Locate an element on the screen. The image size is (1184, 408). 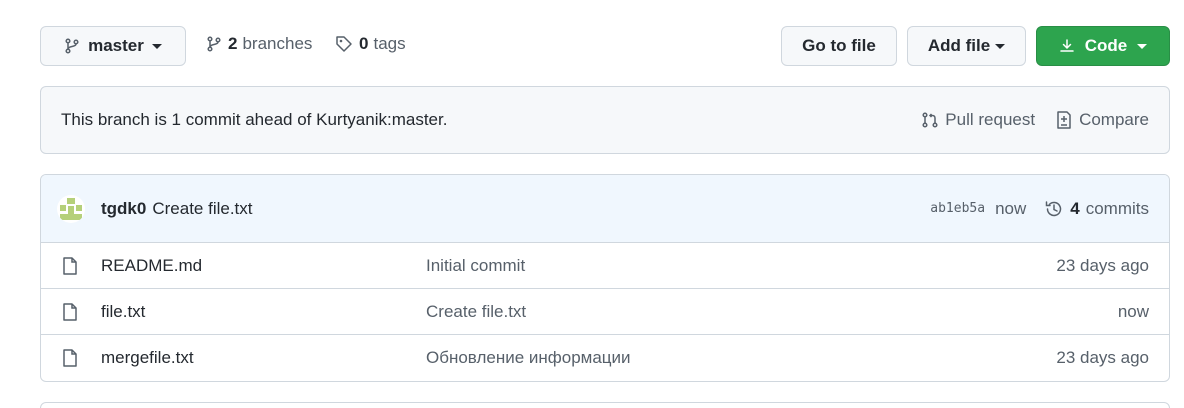
branches-label: branches is located at coordinates (277, 43).